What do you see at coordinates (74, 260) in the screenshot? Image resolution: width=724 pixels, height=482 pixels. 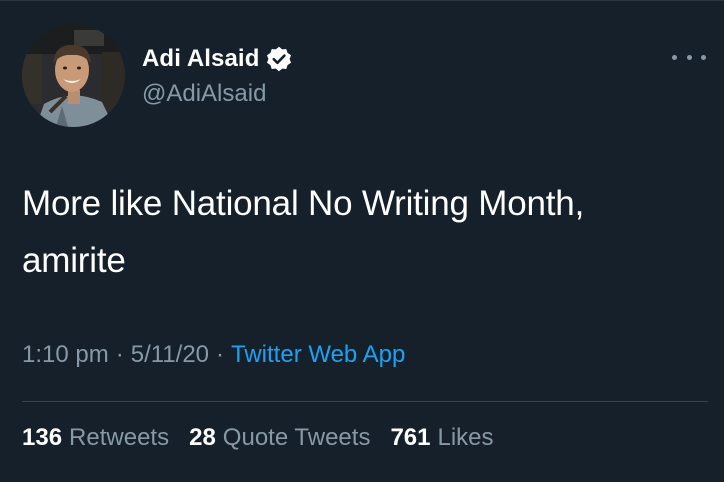 I see `tweet-text-line: amirite` at bounding box center [74, 260].